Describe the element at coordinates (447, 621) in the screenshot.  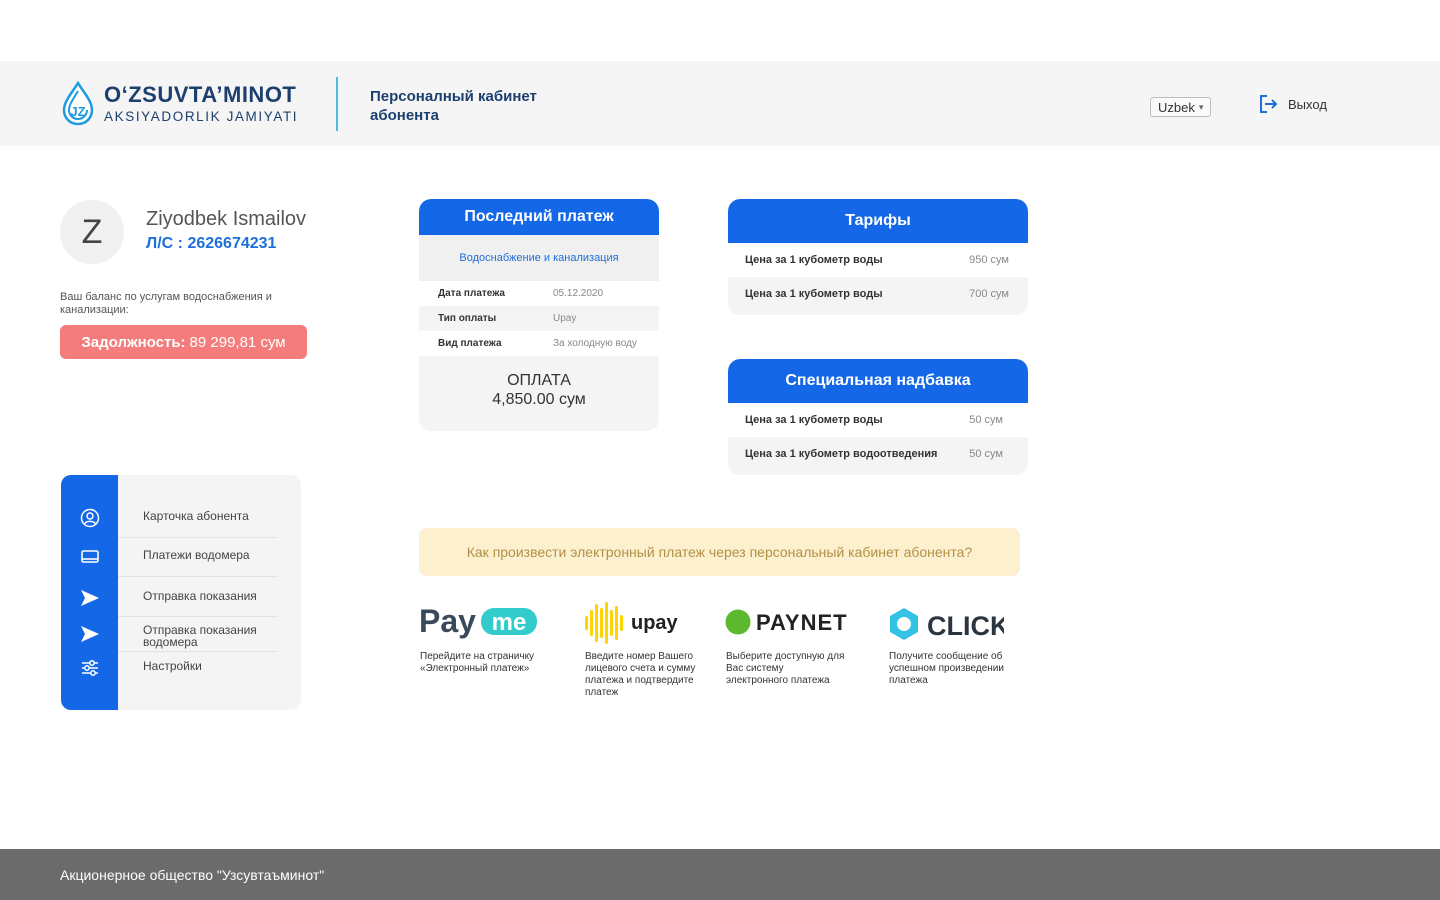
I see `payme-logo-text-a: Pay` at that location.